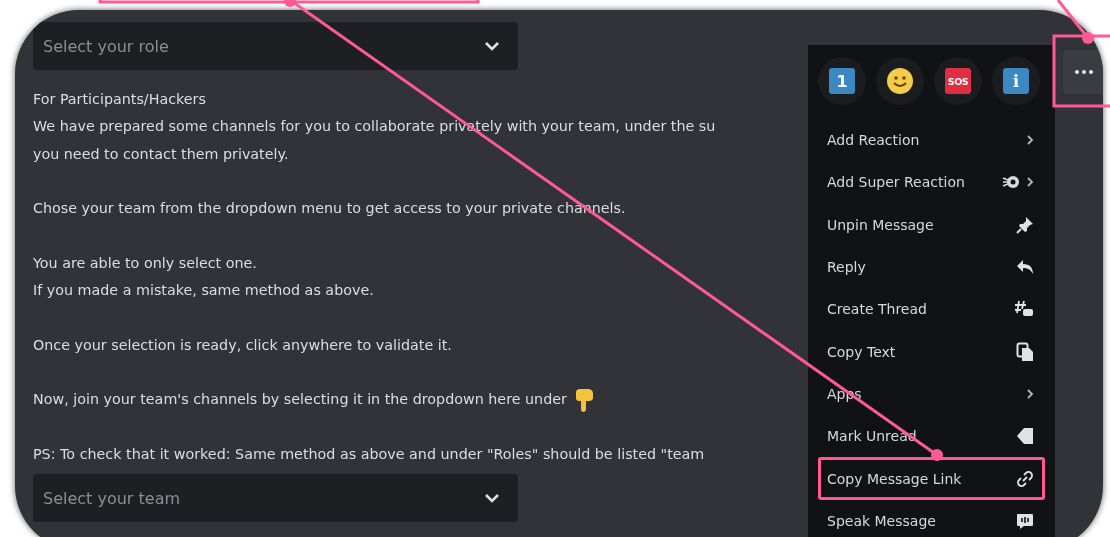 This screenshot has width=1110, height=537. Describe the element at coordinates (275, 46) in the screenshot. I see `role-select: Select your role` at that location.